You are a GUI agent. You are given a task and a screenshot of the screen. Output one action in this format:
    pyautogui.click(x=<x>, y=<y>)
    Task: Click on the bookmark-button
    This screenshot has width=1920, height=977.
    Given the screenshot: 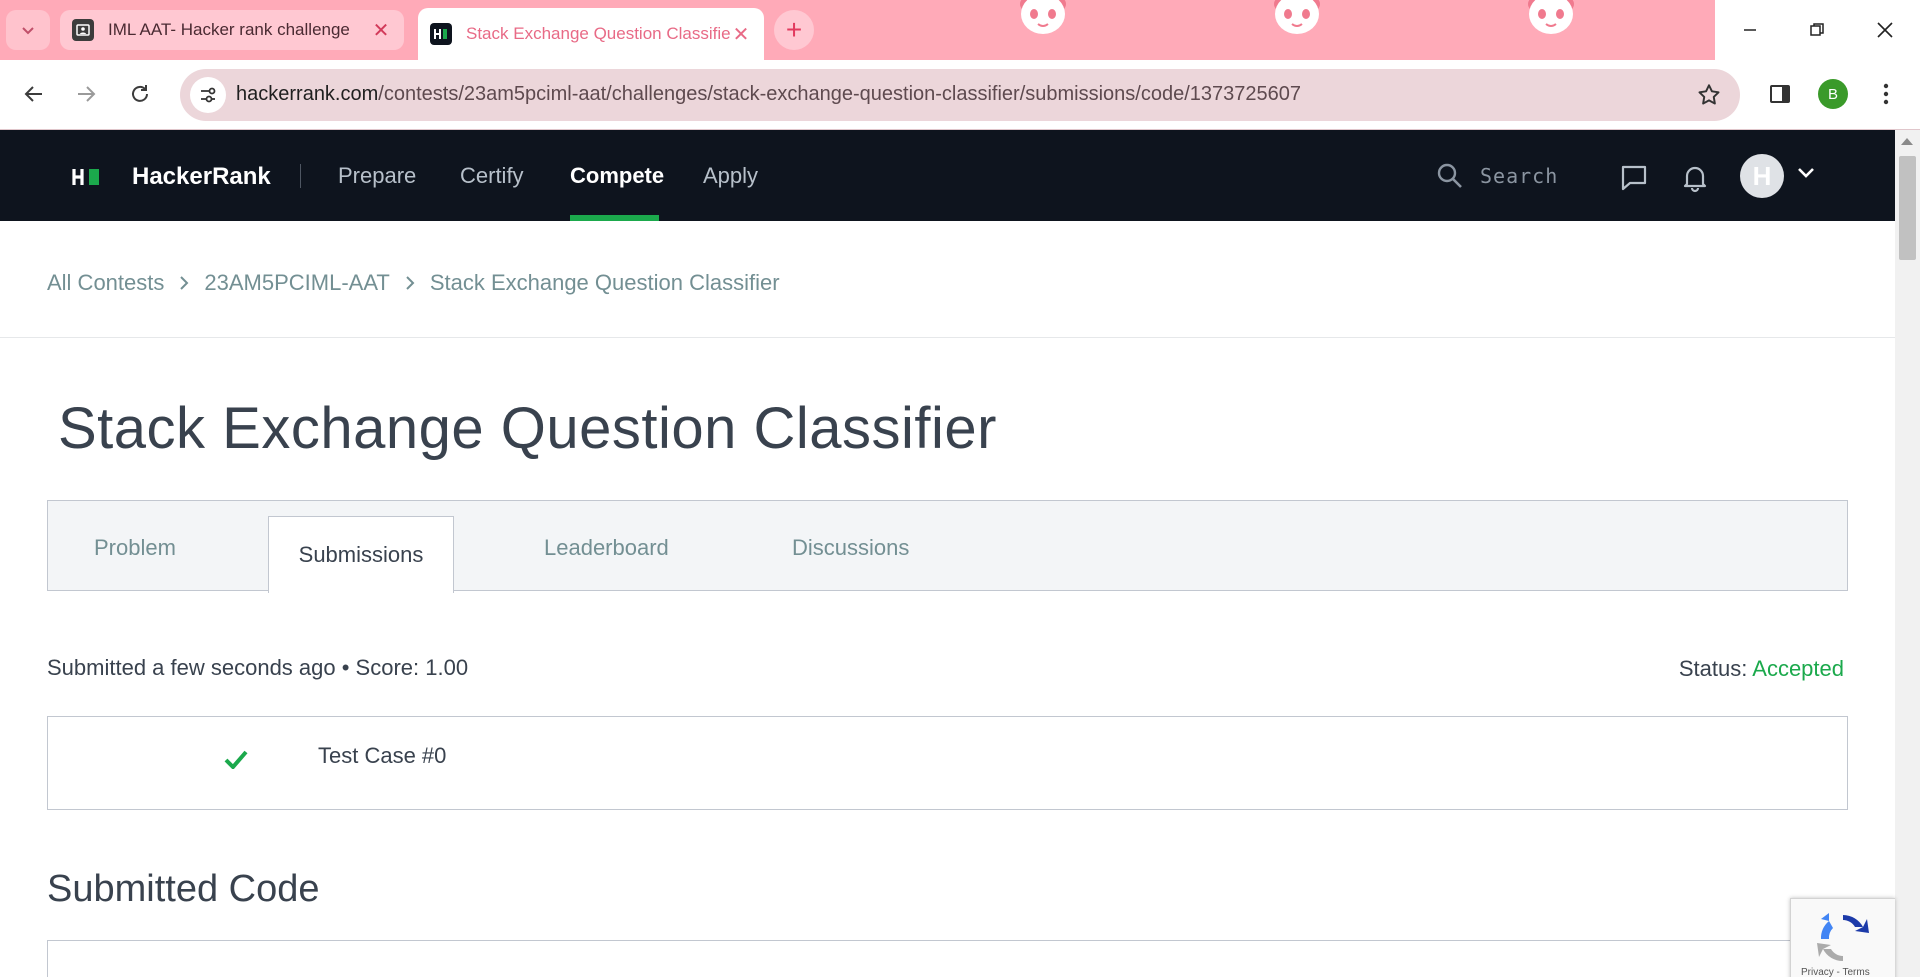 What is the action you would take?
    pyautogui.click(x=1709, y=97)
    